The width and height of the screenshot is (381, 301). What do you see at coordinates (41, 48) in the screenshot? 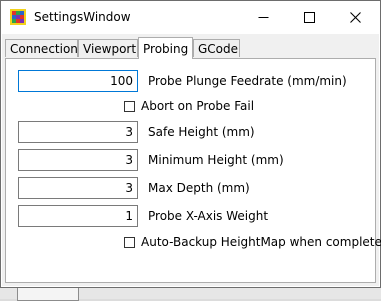
I see `tab-connection: Connection` at bounding box center [41, 48].